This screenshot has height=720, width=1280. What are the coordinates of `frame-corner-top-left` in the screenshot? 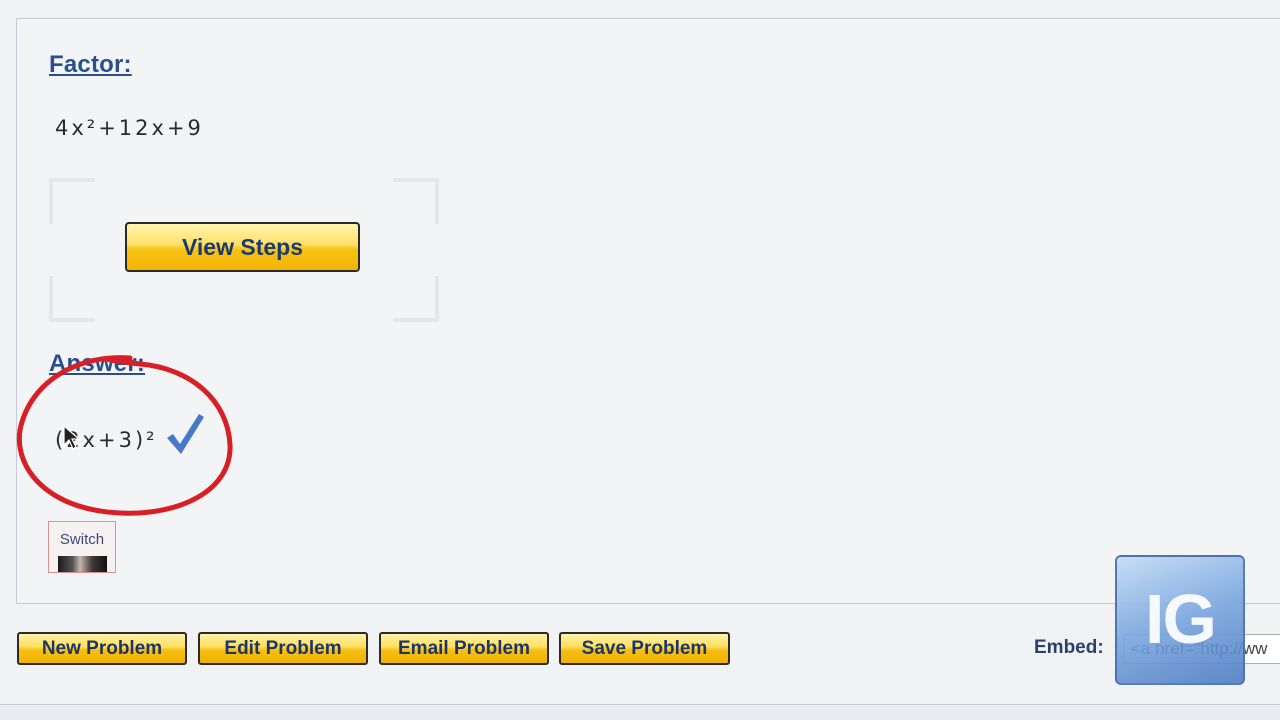 It's located at (72, 201).